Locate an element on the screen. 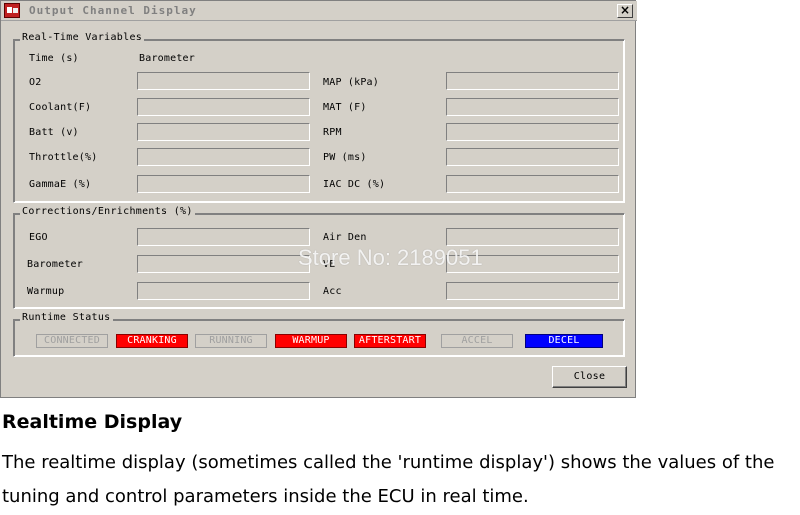 The image size is (800, 515). status-cranking: CRANKING is located at coordinates (152, 341).